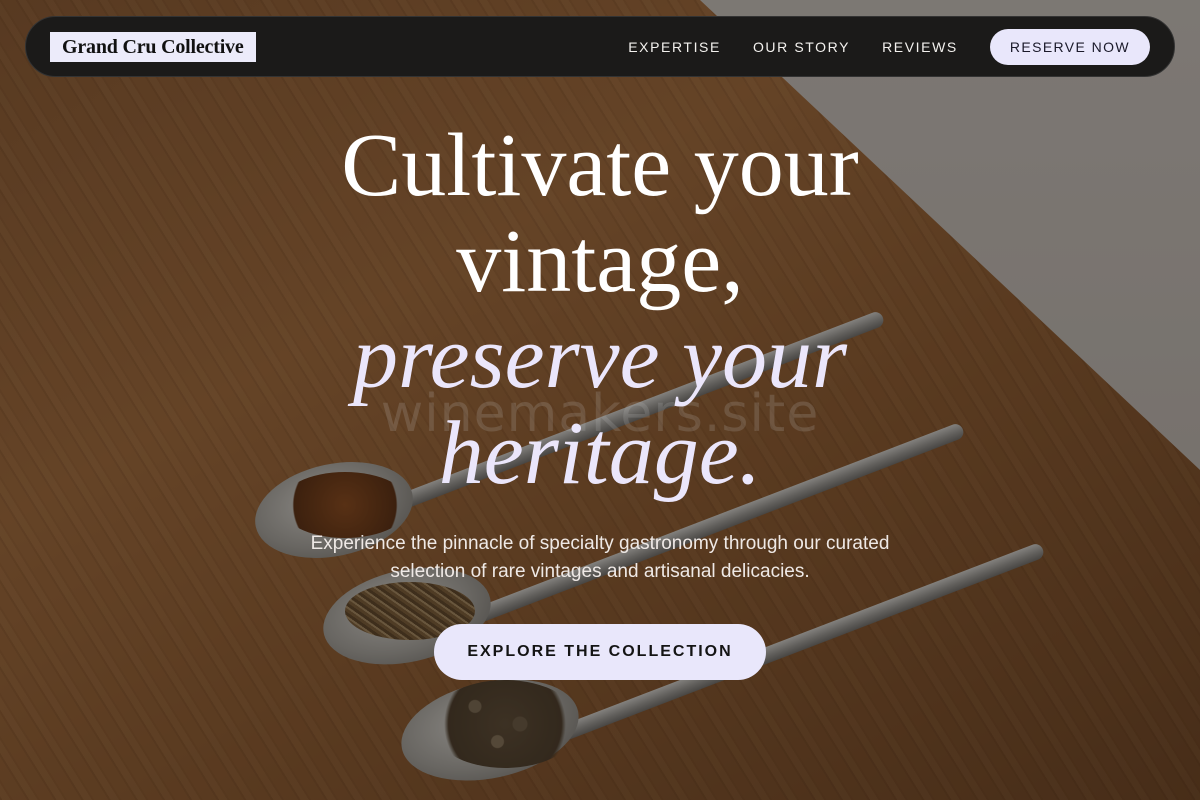 The image size is (1200, 800). Describe the element at coordinates (600, 652) in the screenshot. I see `explore-collection-button: EXPLORE THE COLLECTION` at that location.